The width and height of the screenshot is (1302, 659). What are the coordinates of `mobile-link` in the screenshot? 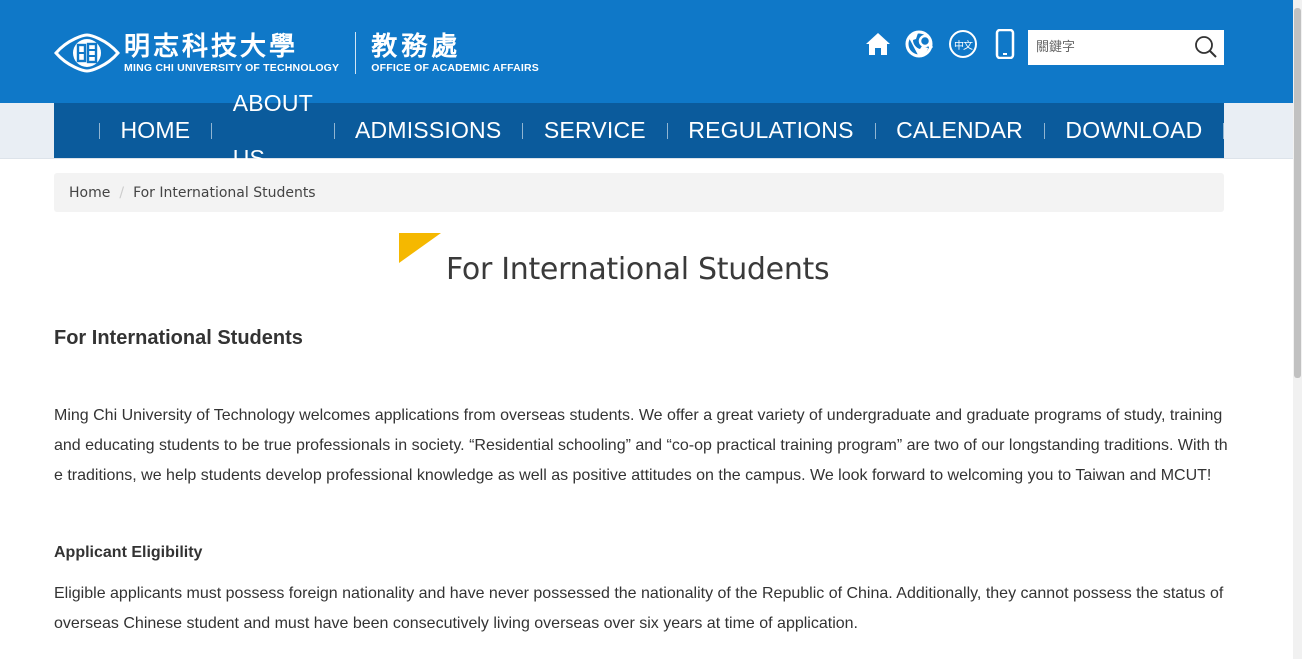 It's located at (1005, 44).